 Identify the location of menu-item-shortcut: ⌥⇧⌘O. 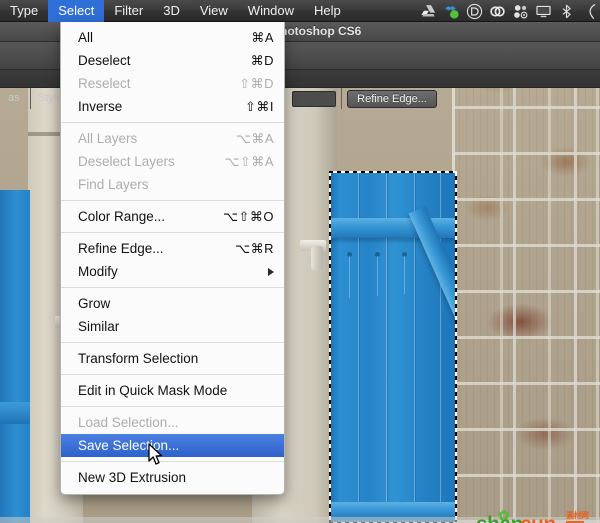
(248, 216).